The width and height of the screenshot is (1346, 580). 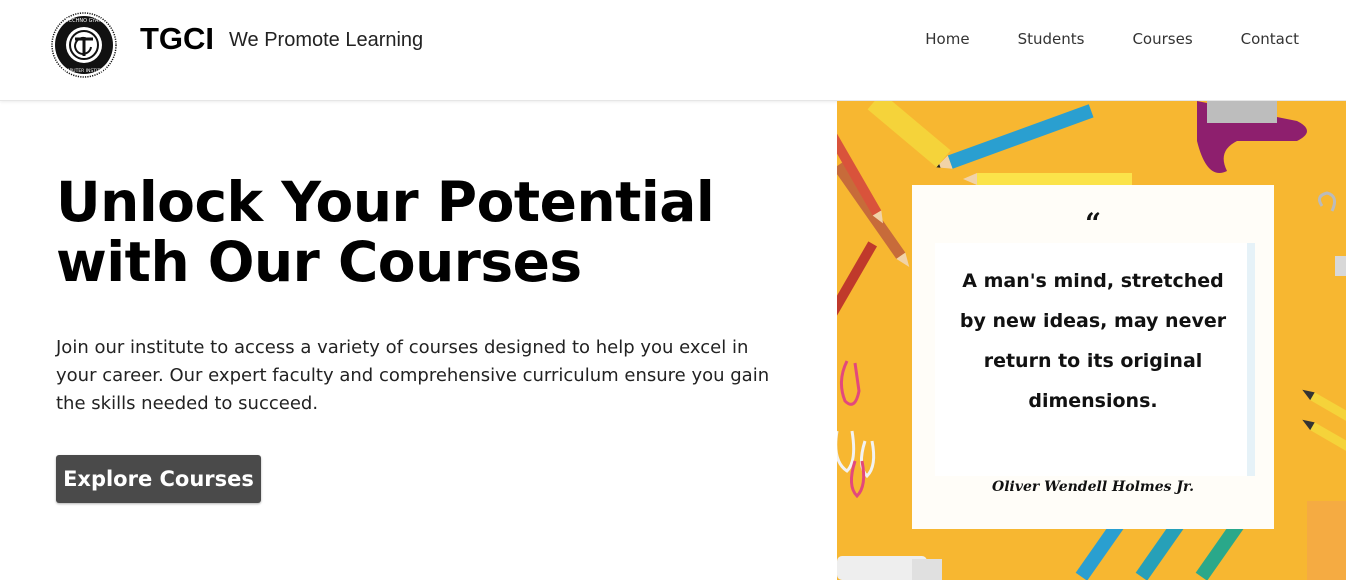 What do you see at coordinates (1093, 487) in the screenshot?
I see `quote-author: Oliver Wendell Holmes Jr.` at bounding box center [1093, 487].